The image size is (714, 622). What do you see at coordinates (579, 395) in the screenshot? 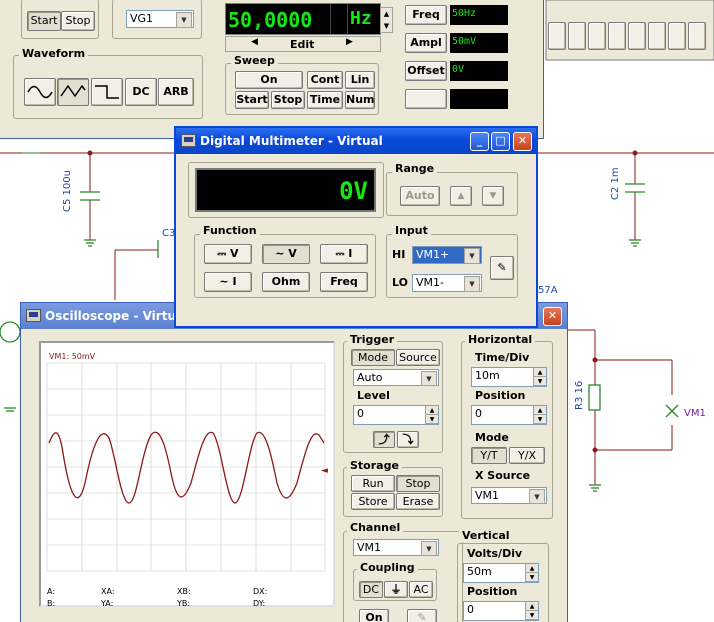
I see `r3-label: R3 16` at bounding box center [579, 395].